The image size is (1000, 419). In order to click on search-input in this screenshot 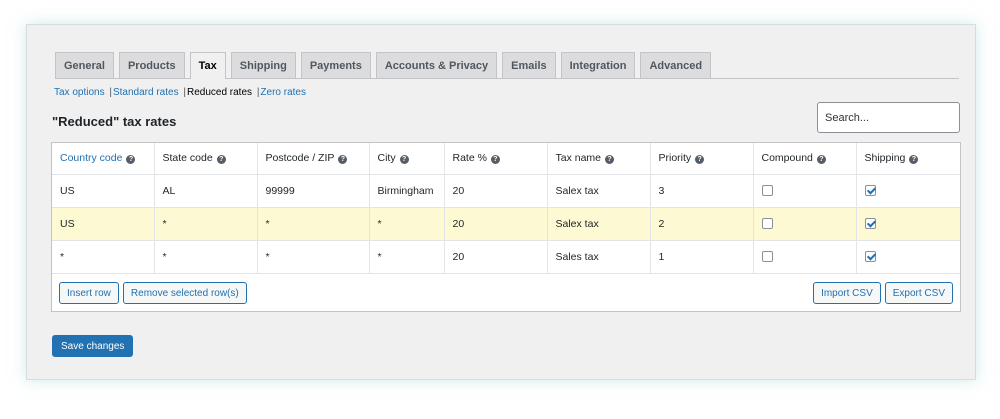, I will do `click(888, 117)`.